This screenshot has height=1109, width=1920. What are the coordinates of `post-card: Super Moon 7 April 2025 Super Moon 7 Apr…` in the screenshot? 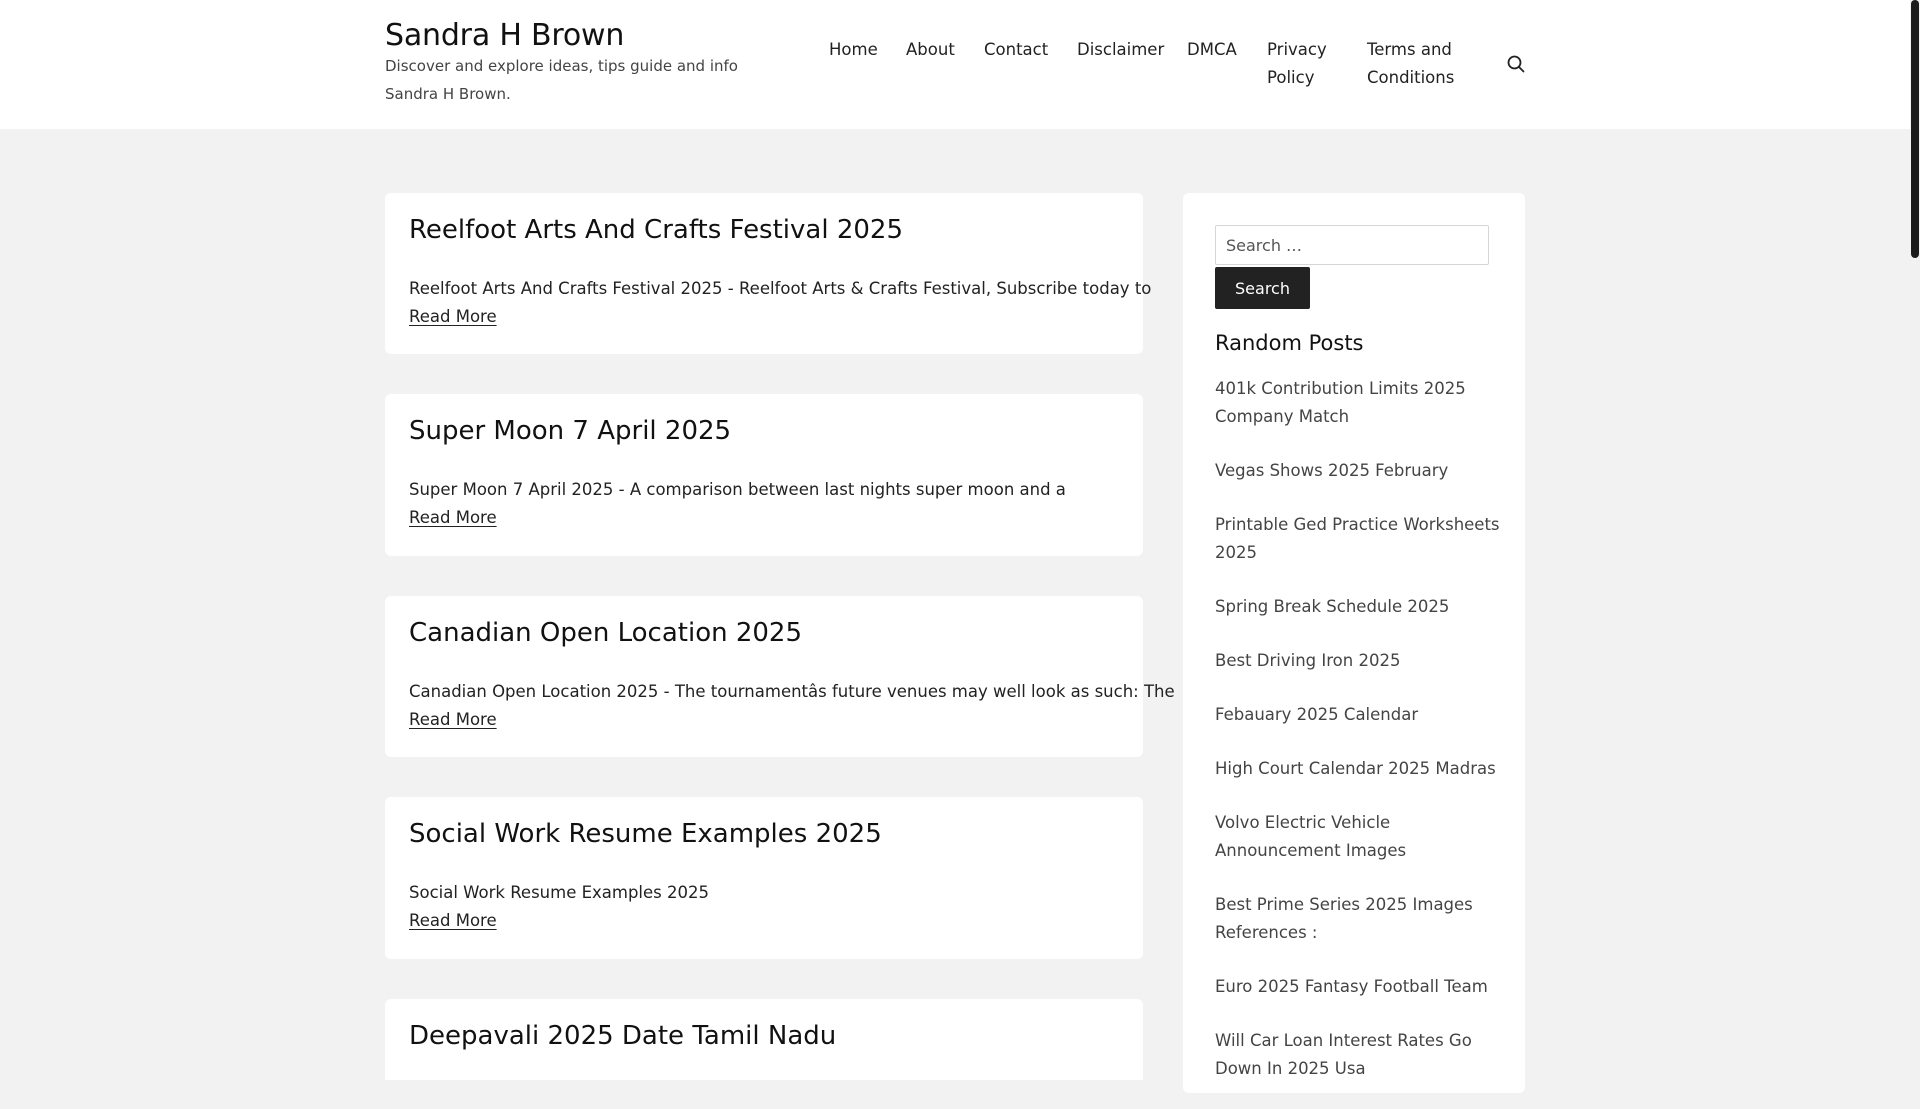 It's located at (764, 475).